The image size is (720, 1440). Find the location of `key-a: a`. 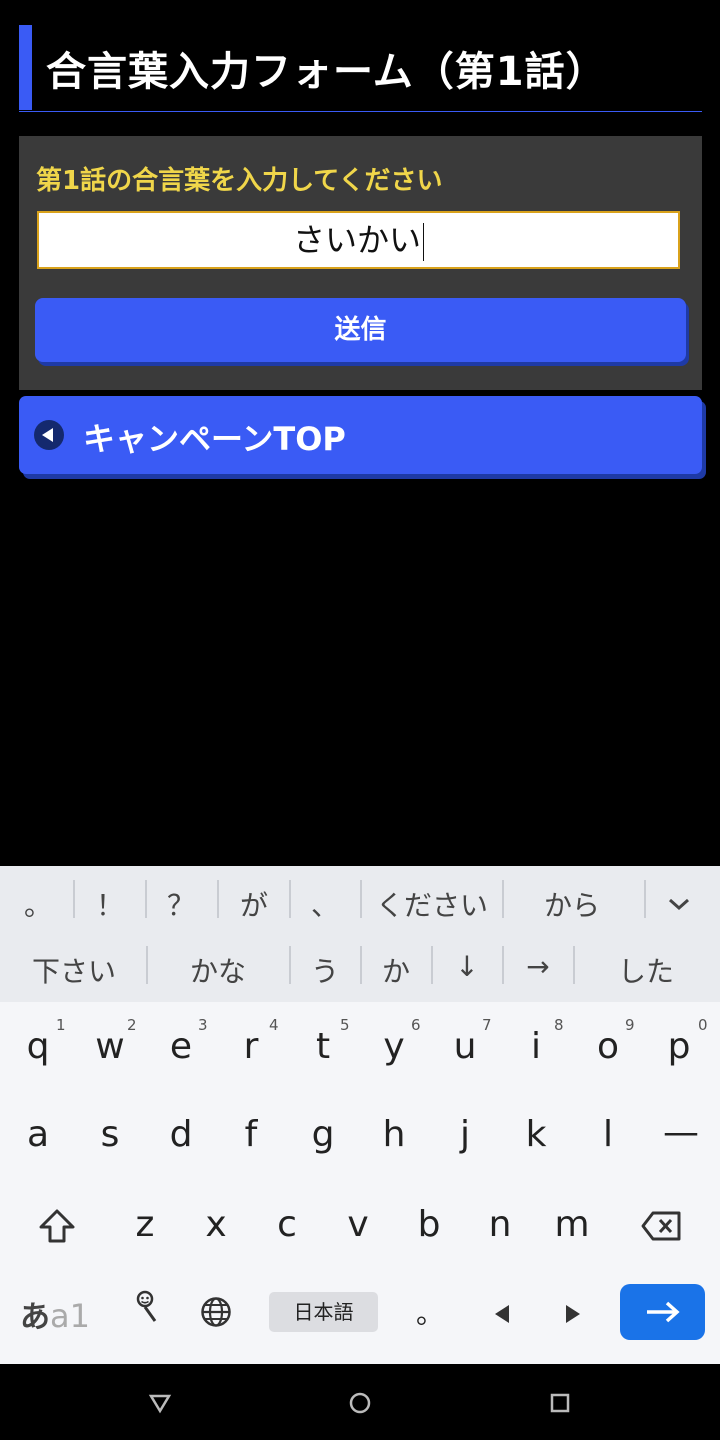

key-a: a is located at coordinates (38, 1134).